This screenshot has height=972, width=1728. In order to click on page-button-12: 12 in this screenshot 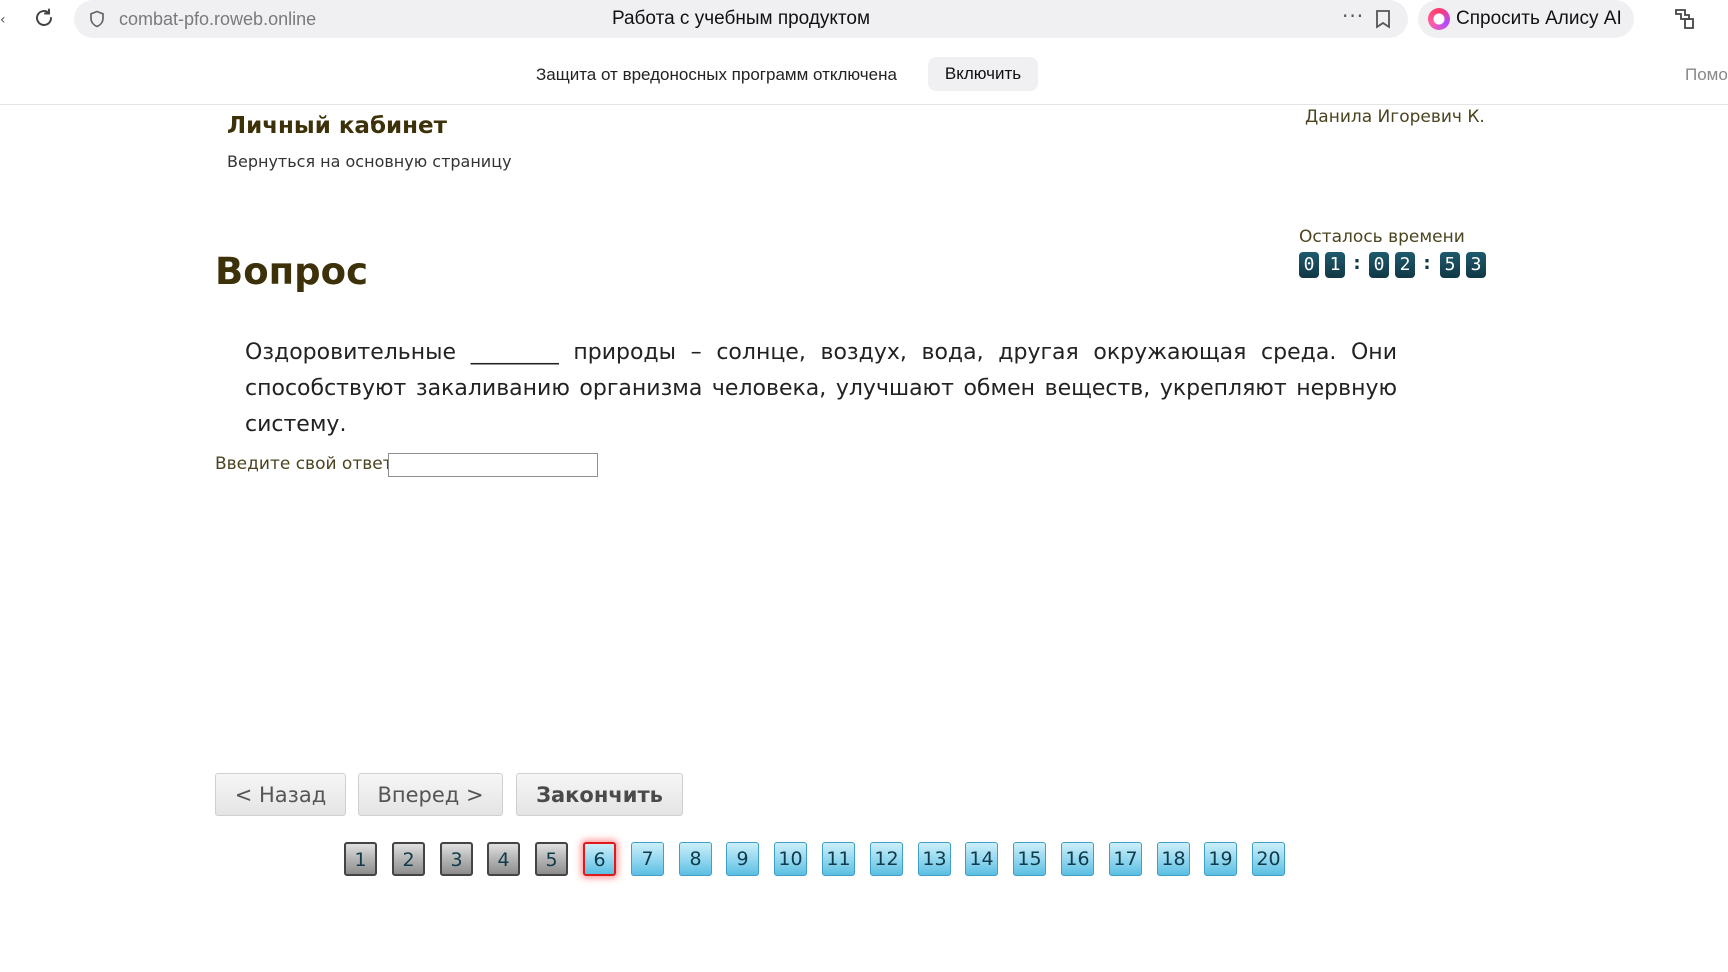, I will do `click(886, 859)`.